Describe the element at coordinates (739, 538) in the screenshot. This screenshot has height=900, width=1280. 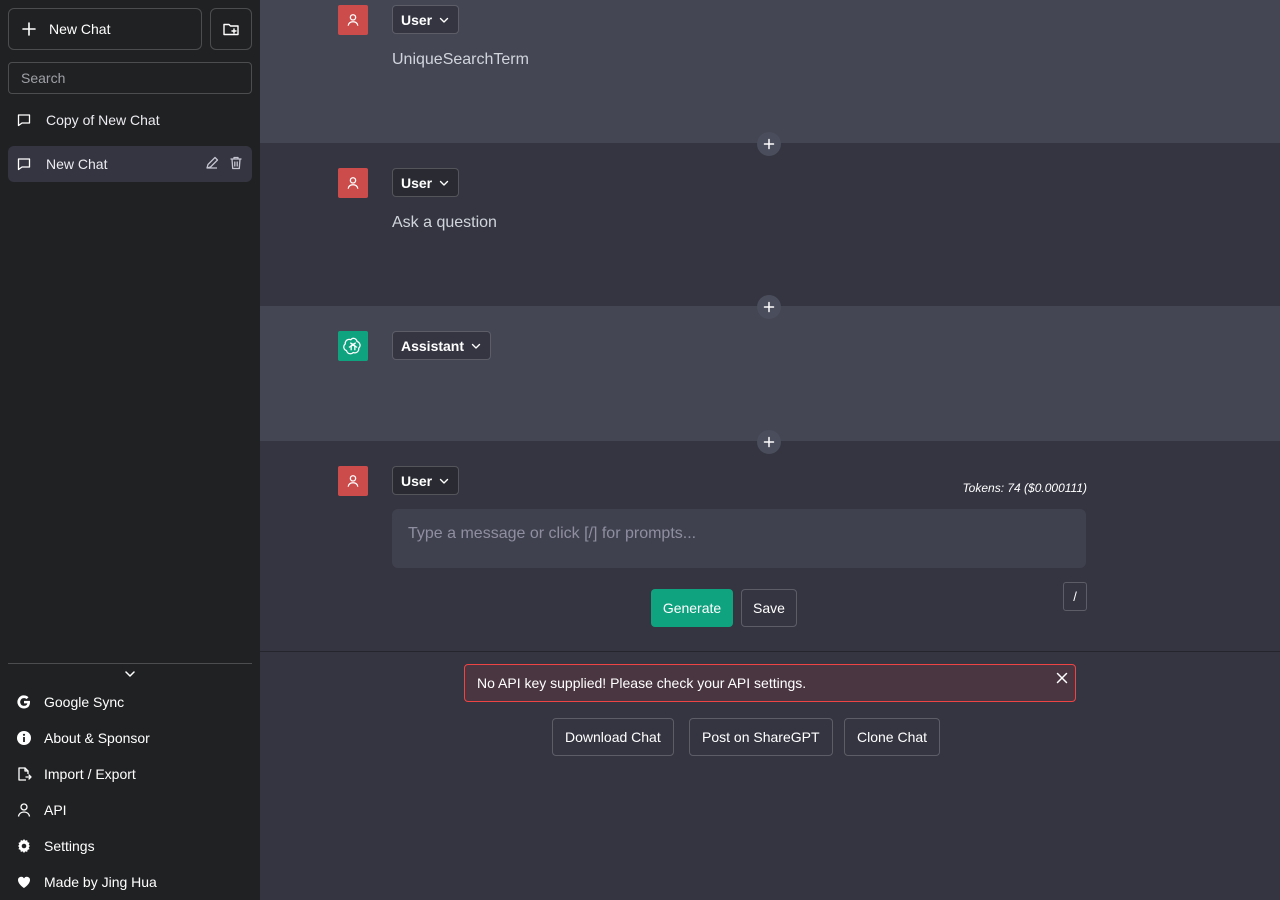
I see `message-input` at that location.